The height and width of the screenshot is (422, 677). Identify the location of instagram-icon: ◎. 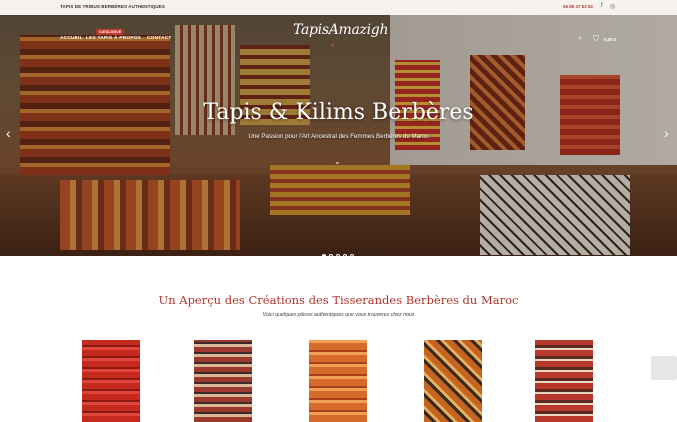
(612, 6).